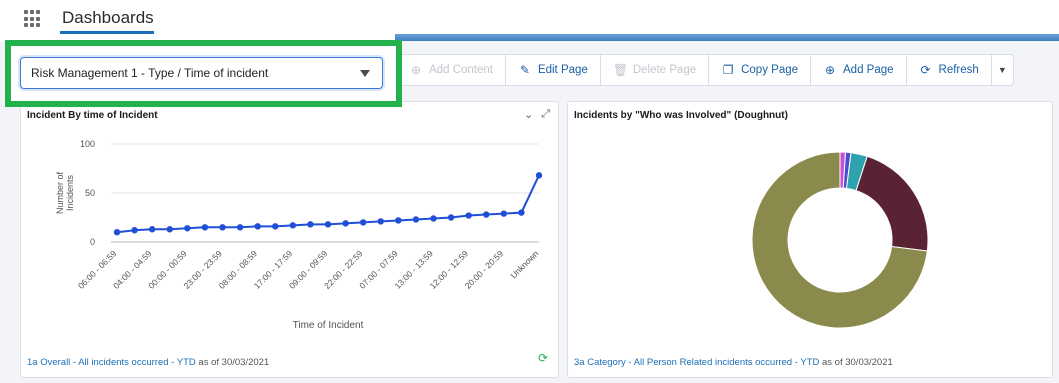 The image size is (1059, 383). I want to click on edit-page-label: Edit Page, so click(562, 70).